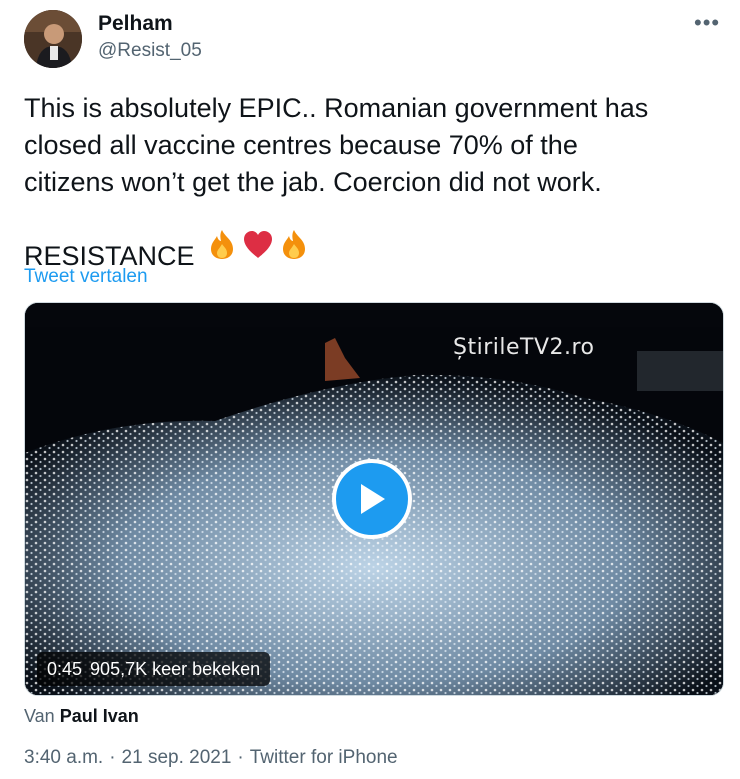 This screenshot has width=740, height=779. I want to click on heart-icon, so click(258, 244).